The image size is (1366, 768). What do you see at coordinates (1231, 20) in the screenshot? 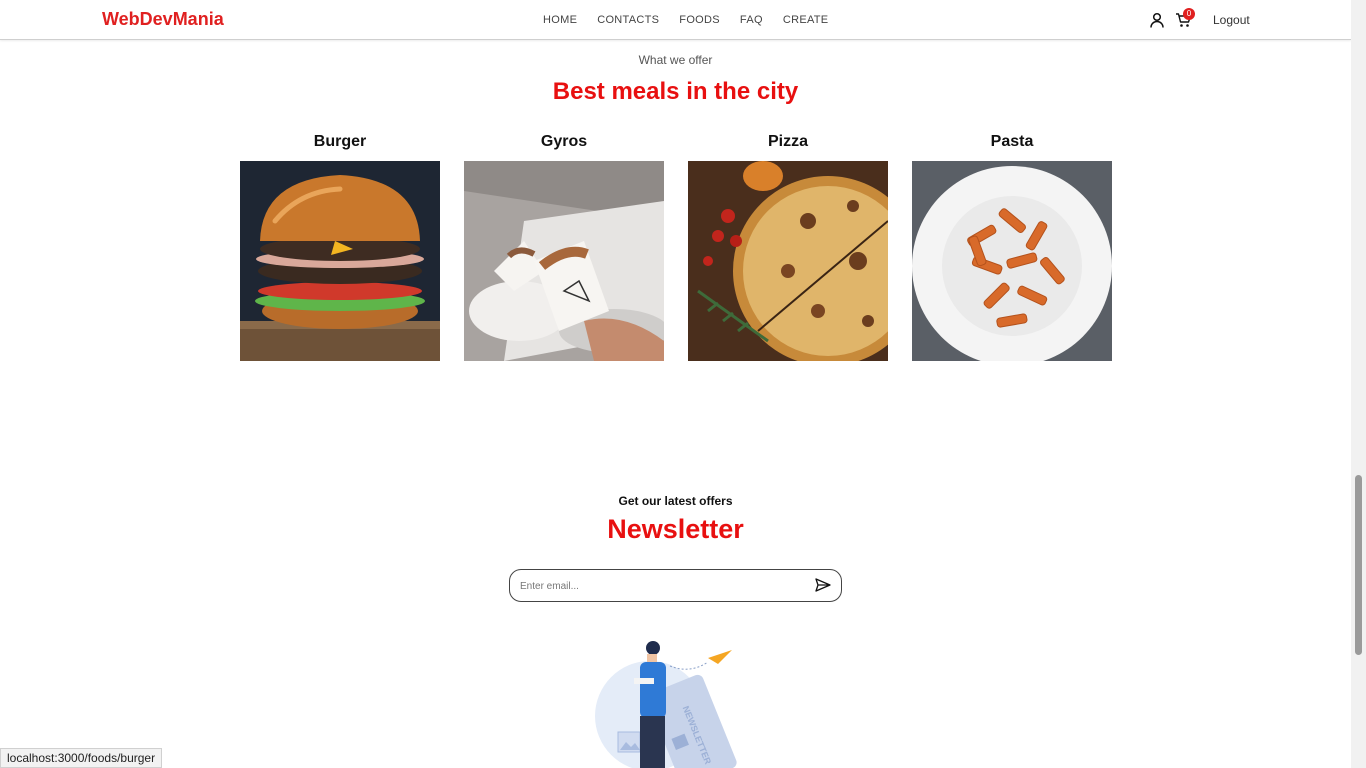
I see `logout-link: Logout` at bounding box center [1231, 20].